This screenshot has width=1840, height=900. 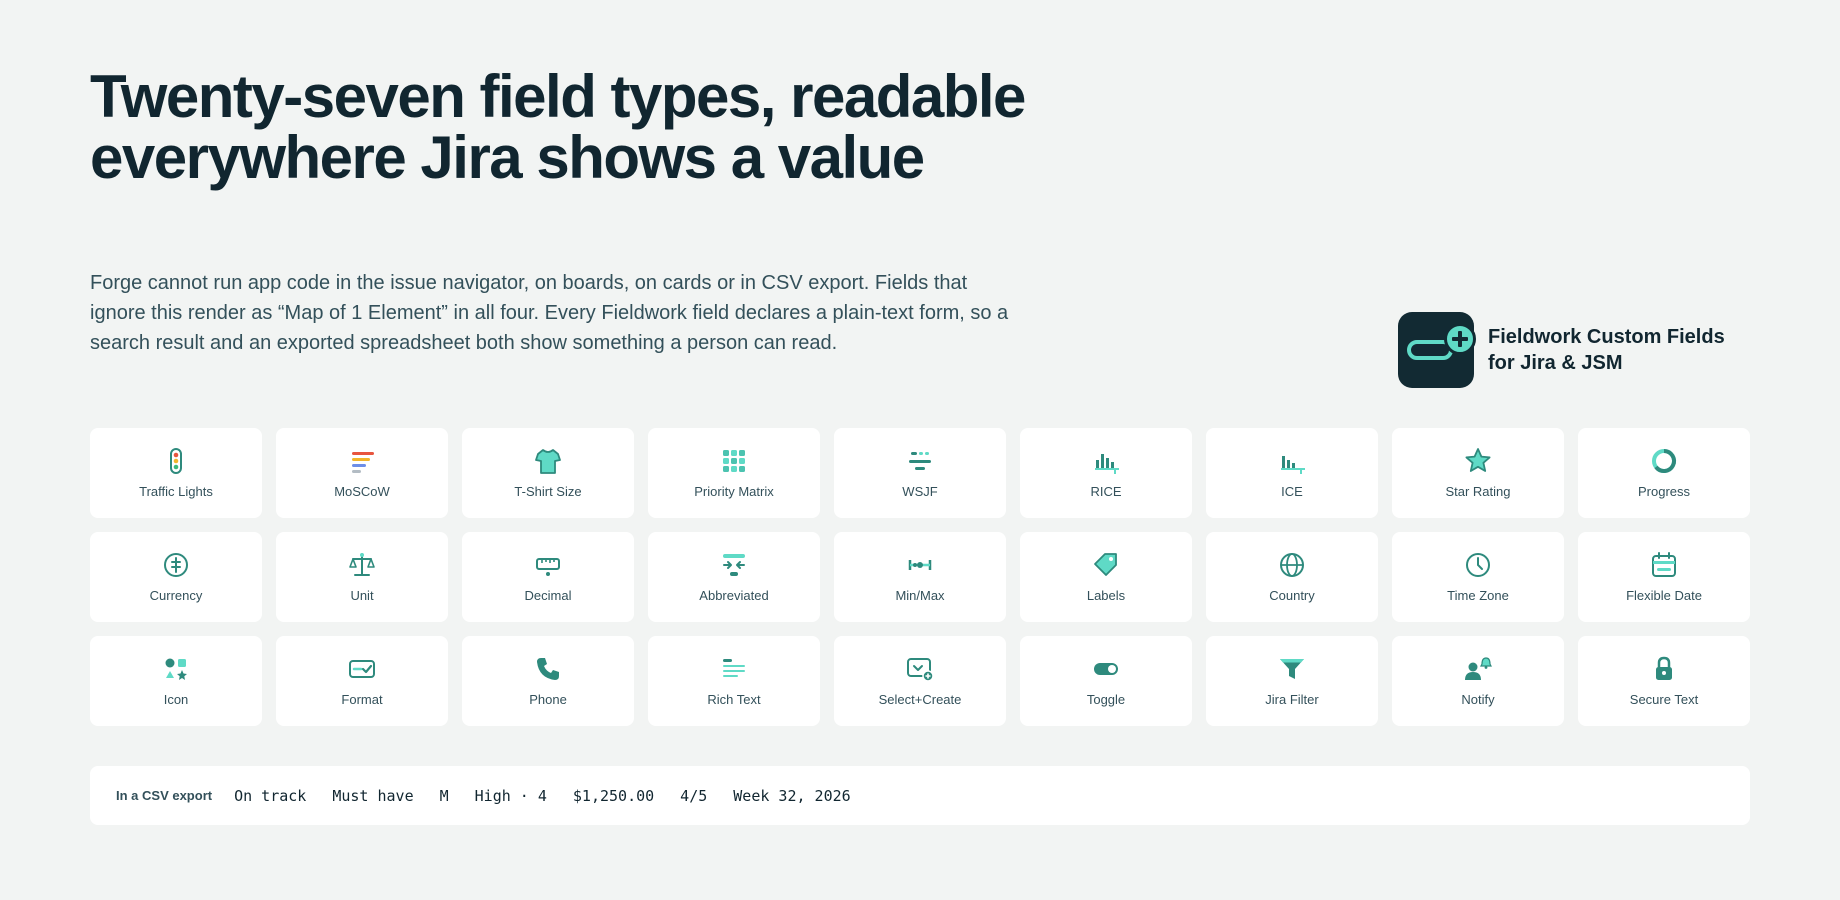 I want to click on csv-value: Week 32, 2026, so click(x=792, y=795).